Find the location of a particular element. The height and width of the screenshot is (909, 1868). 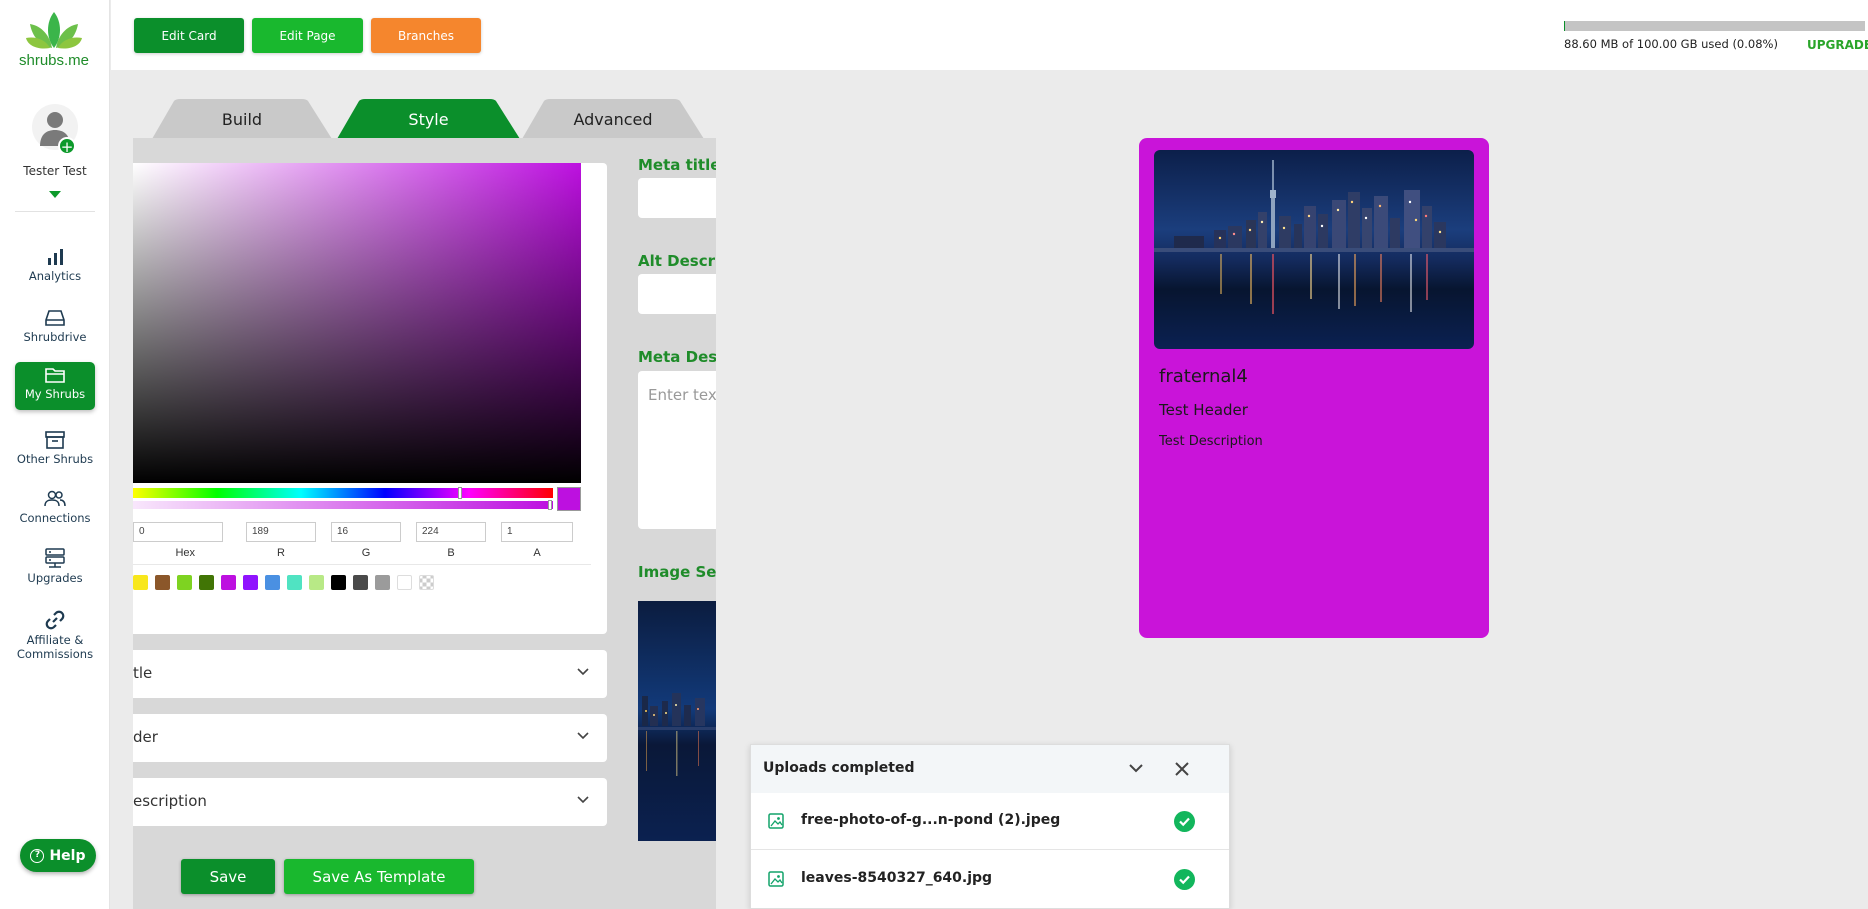

help-label: Help is located at coordinates (67, 855).